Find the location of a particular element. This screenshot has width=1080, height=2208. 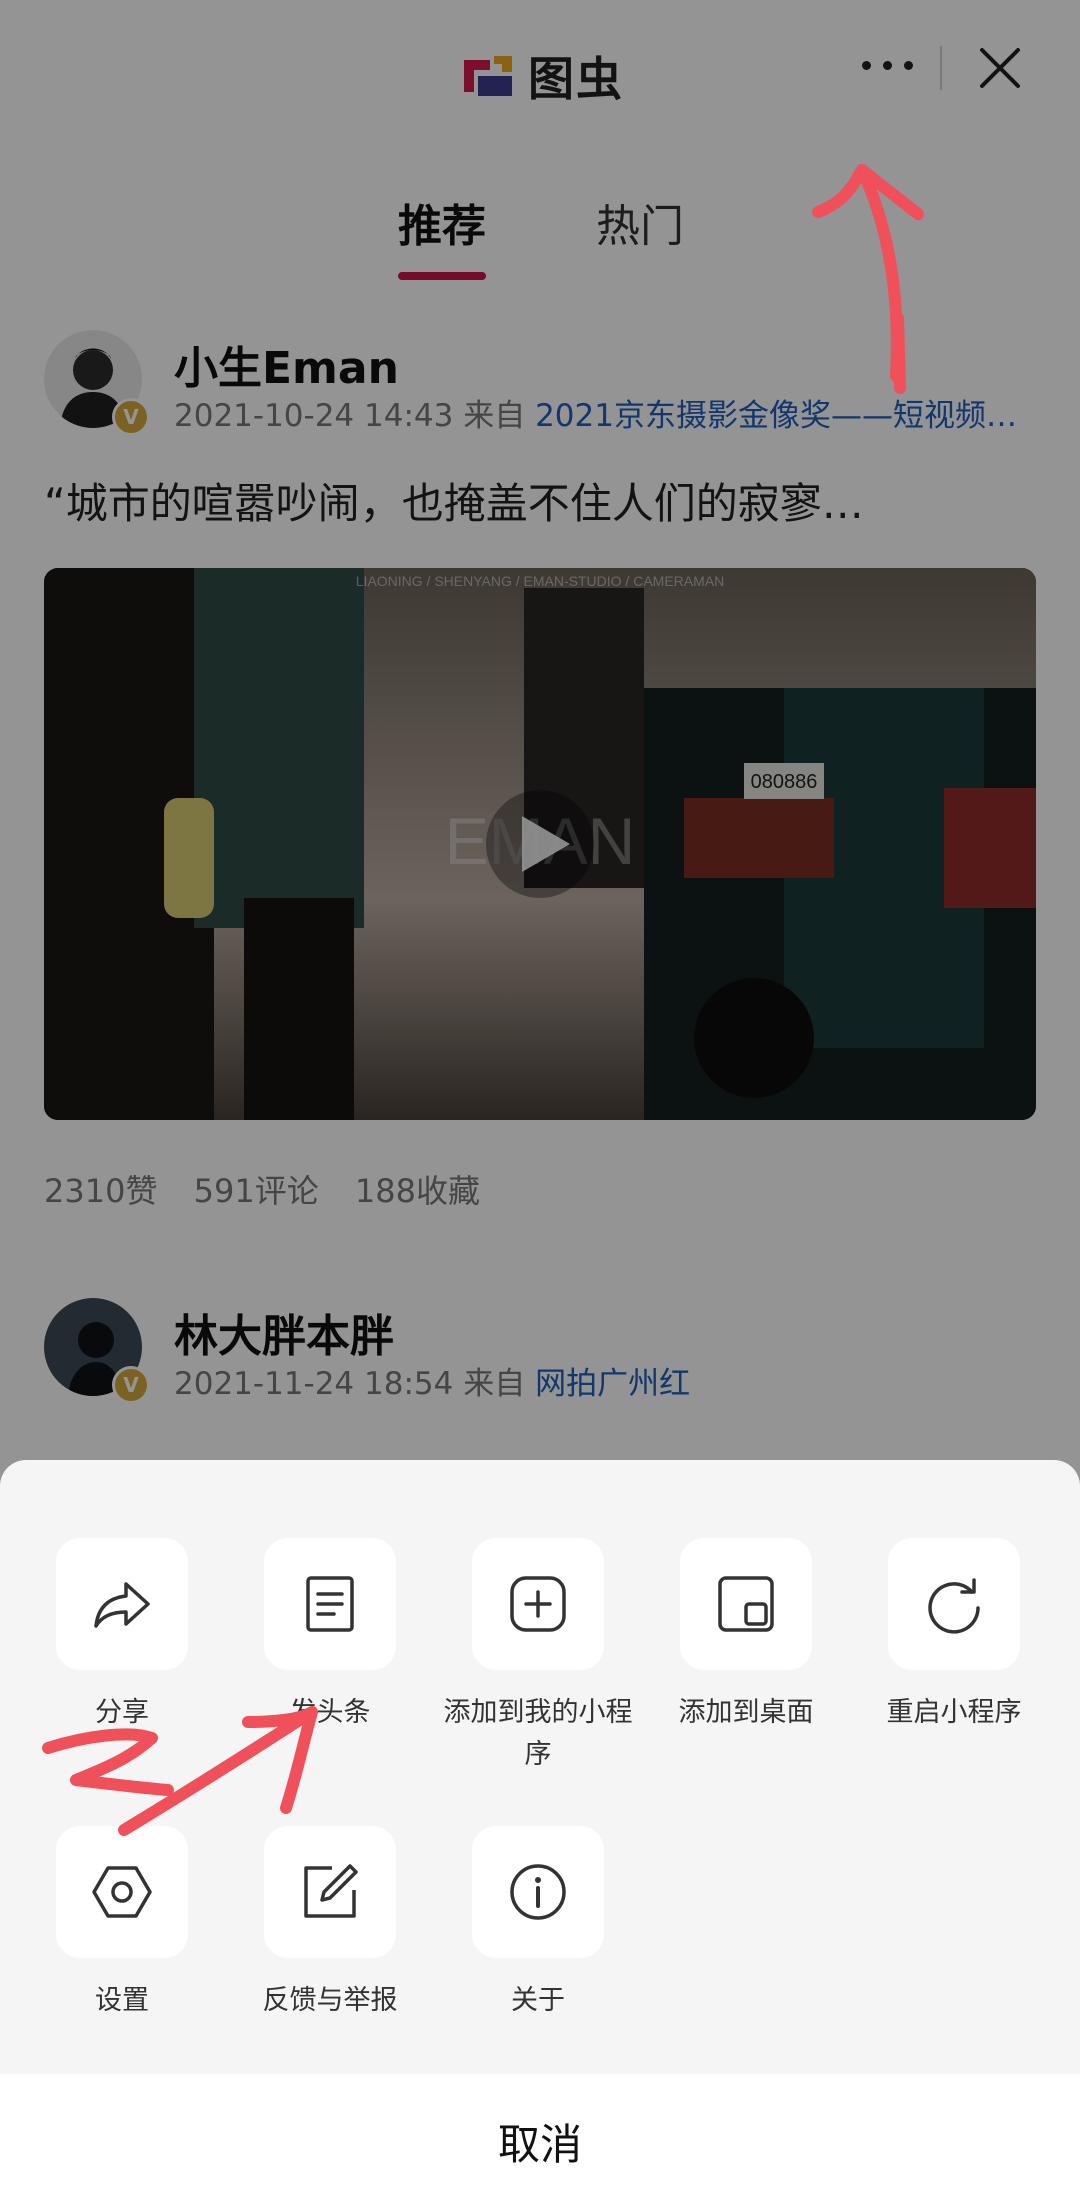

add-to-desktop-label: 添加到桌面 is located at coordinates (746, 1712).